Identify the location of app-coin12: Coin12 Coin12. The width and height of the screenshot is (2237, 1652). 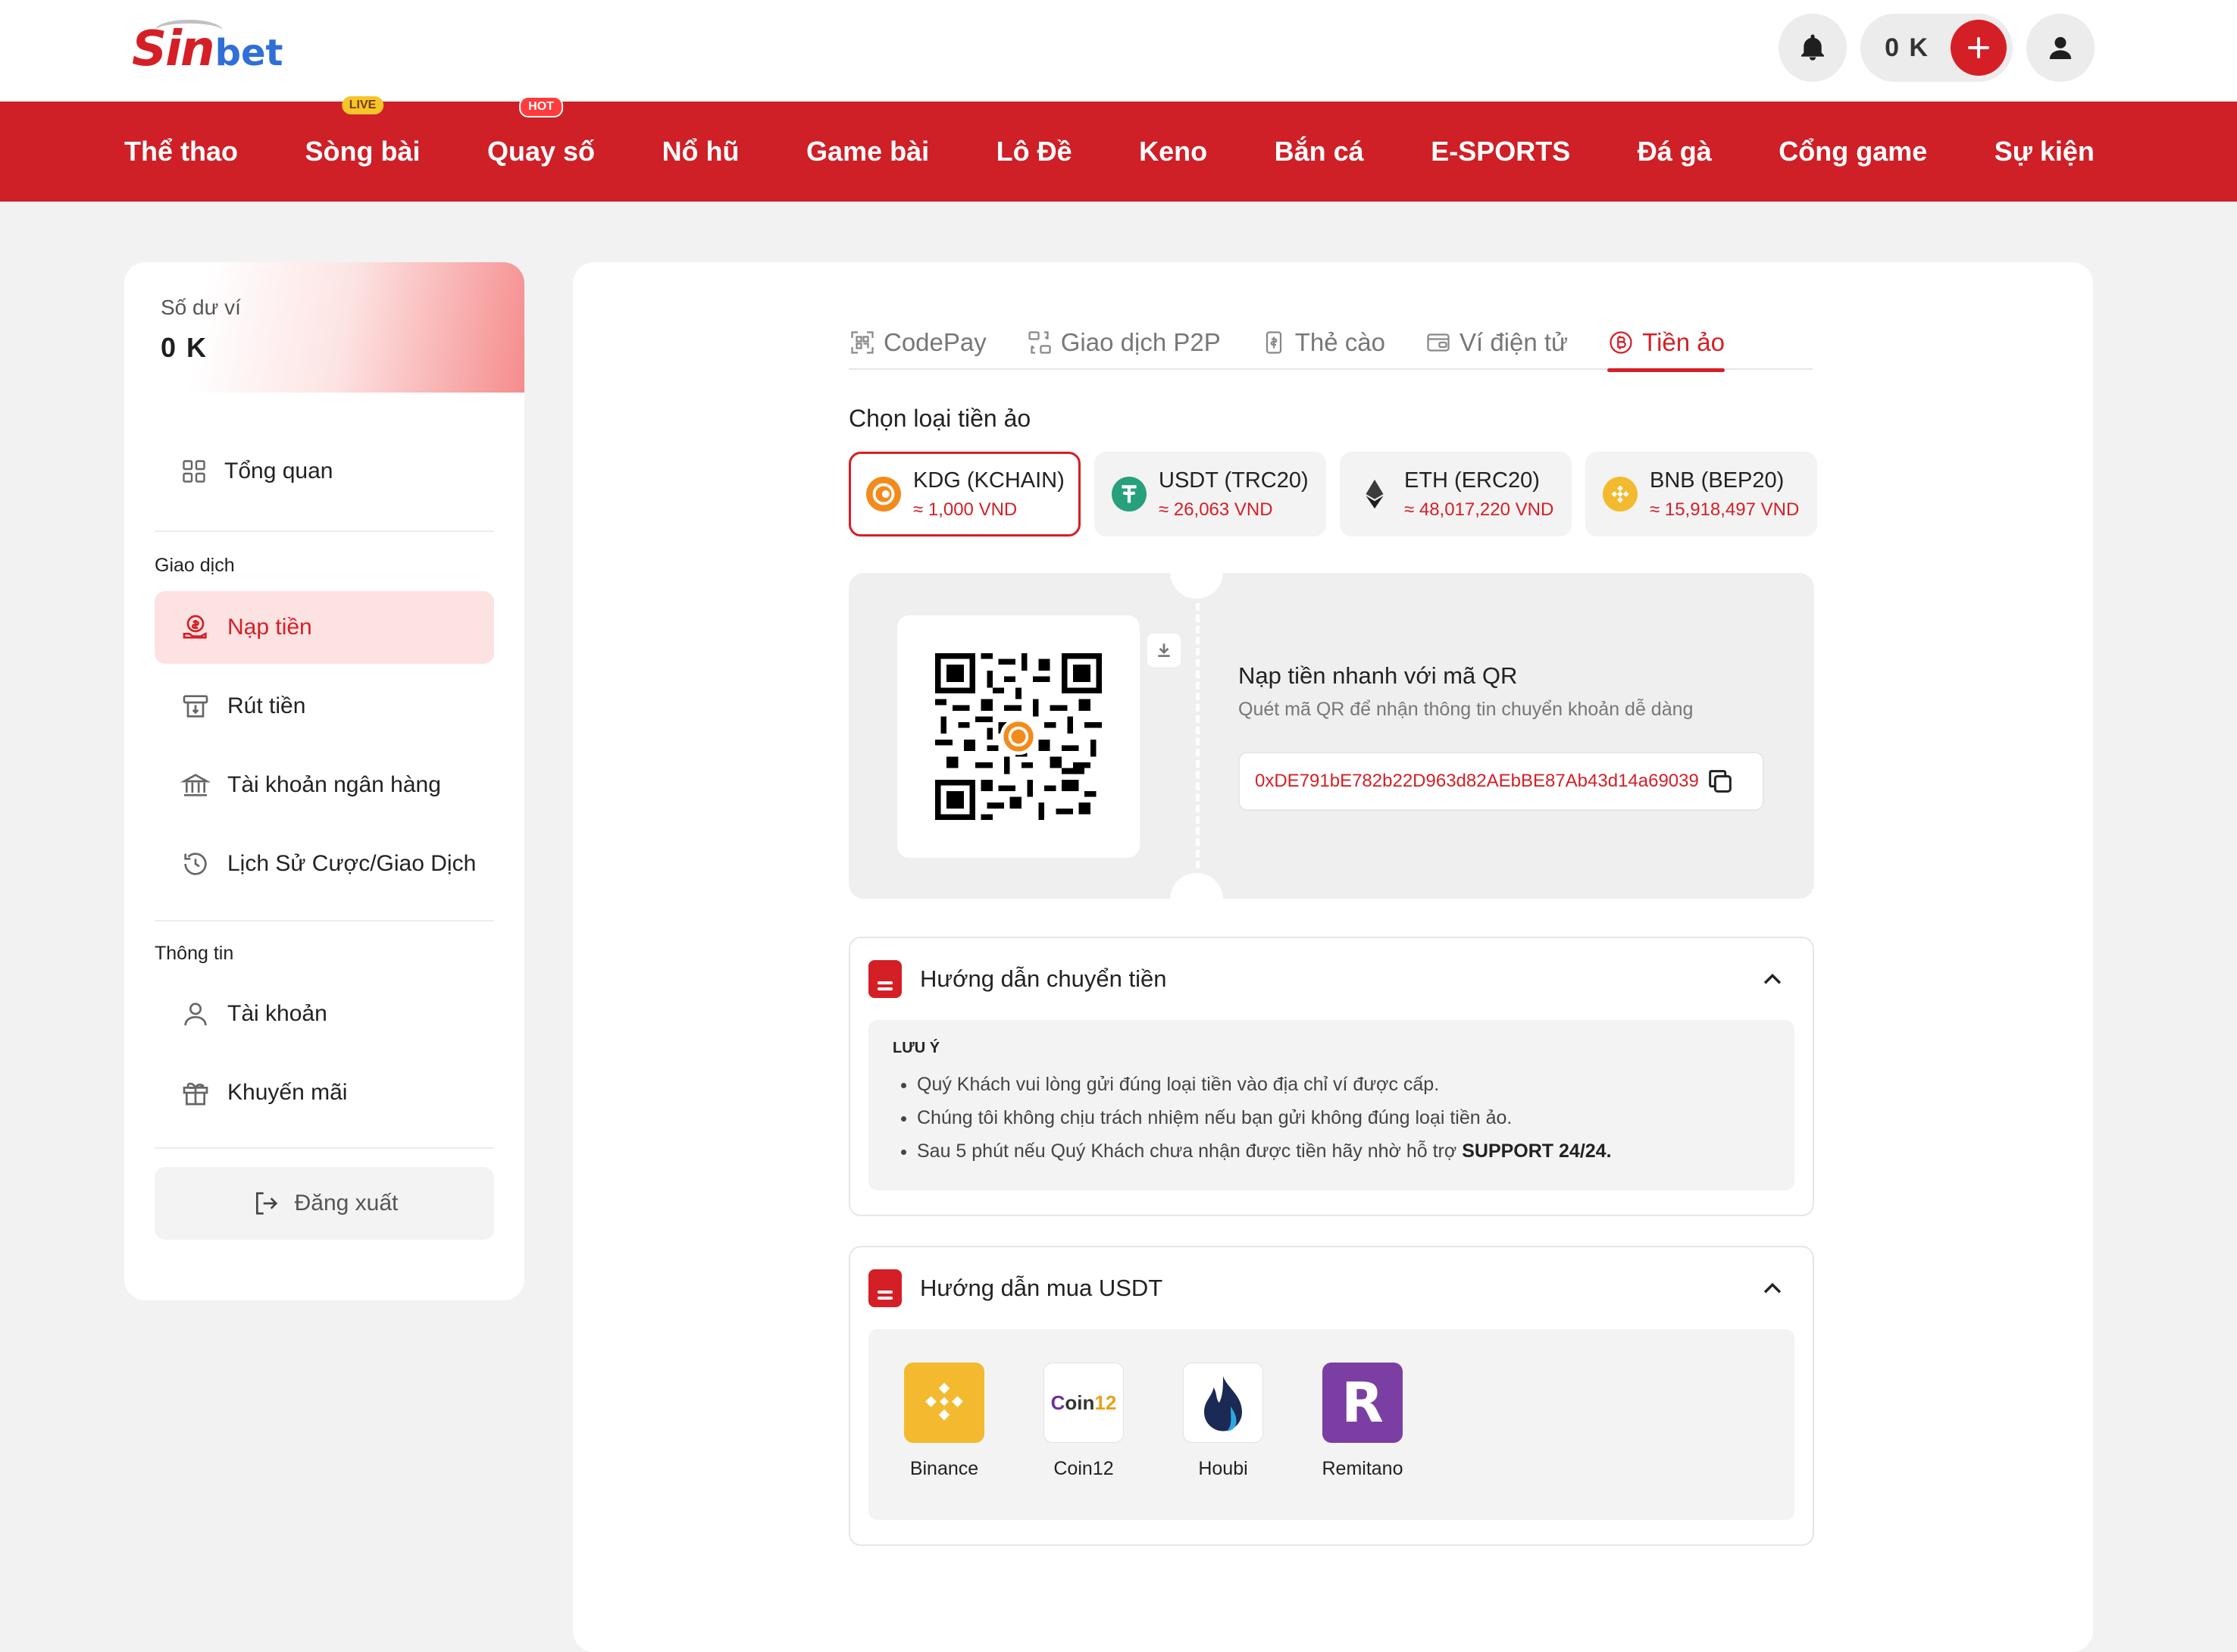
(1084, 1441).